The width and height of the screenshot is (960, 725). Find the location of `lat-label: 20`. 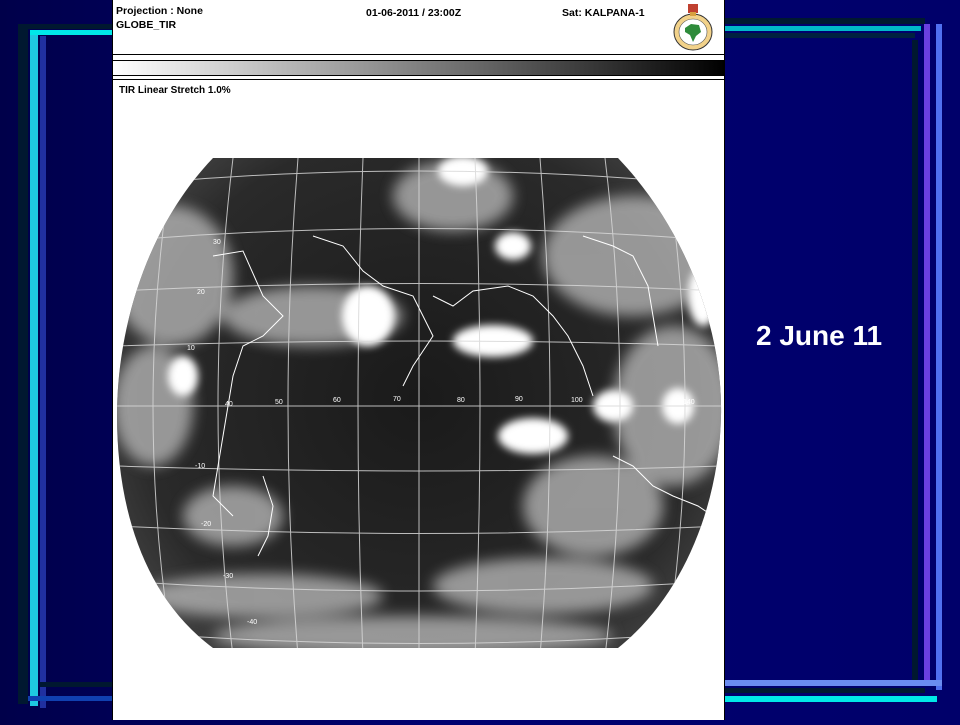

lat-label: 20 is located at coordinates (201, 292).